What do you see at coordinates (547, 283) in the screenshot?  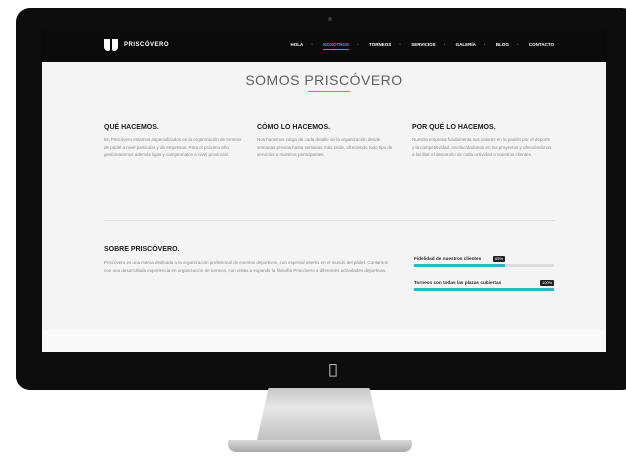 I see `skill-badge: 100%` at bounding box center [547, 283].